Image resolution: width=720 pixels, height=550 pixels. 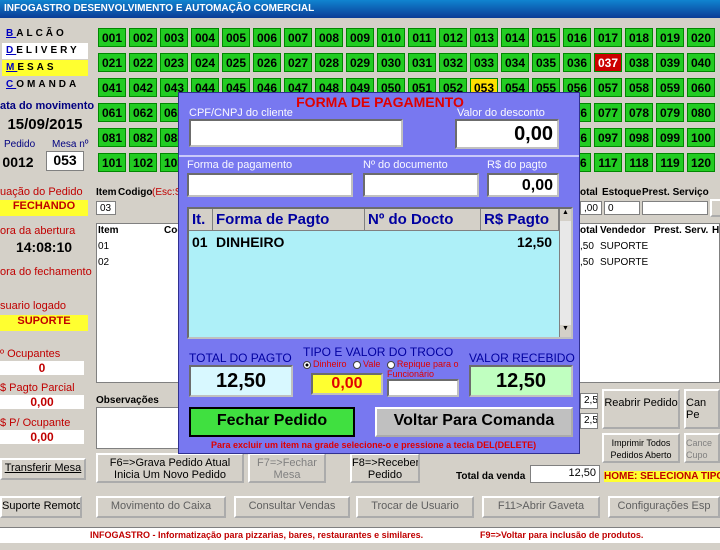 I want to click on transferir-mesa-button: Transferir Mesa, so click(x=43, y=469).